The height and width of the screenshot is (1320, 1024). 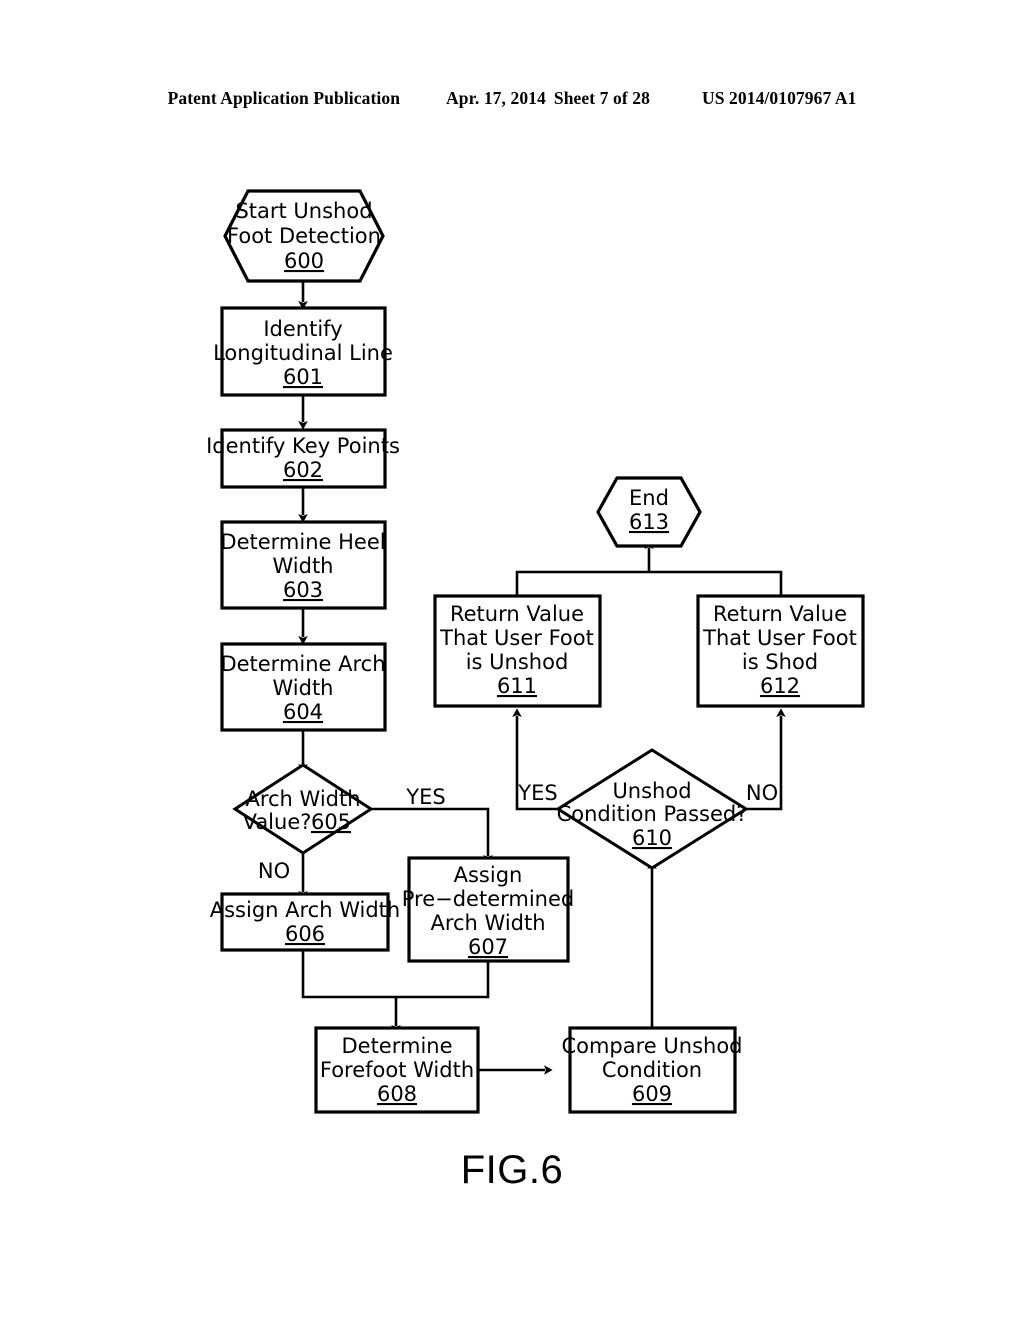 I want to click on node-607-line-1: Assign, so click(x=488, y=875).